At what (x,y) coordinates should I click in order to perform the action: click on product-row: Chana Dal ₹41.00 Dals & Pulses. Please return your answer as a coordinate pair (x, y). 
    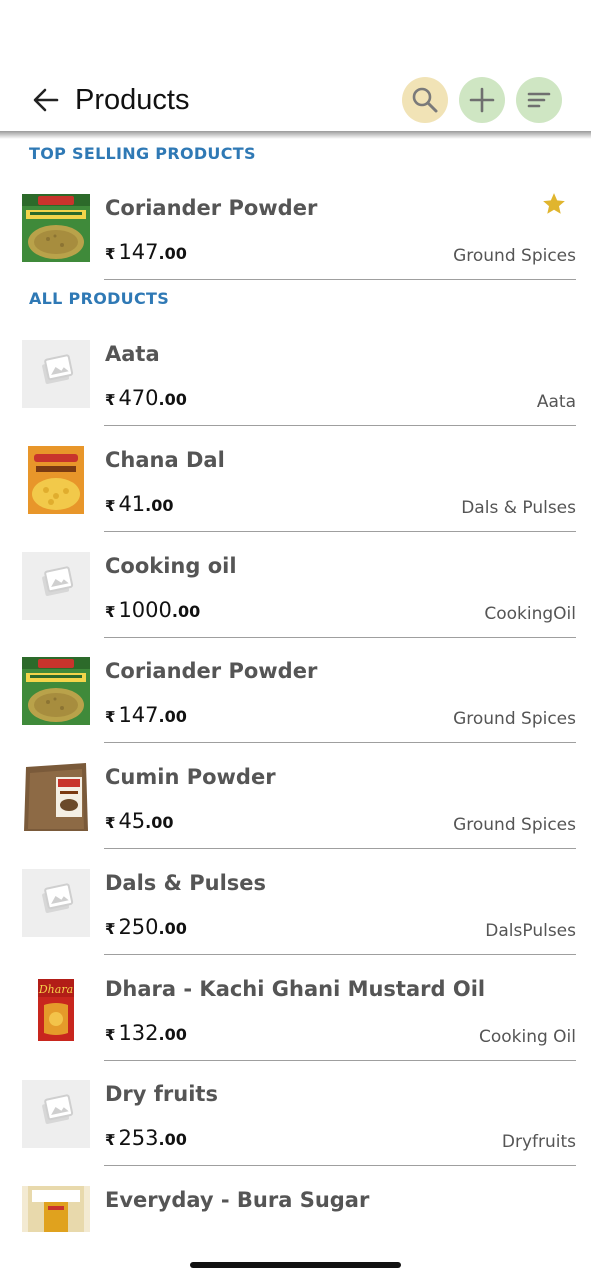
    Looking at the image, I should click on (295, 498).